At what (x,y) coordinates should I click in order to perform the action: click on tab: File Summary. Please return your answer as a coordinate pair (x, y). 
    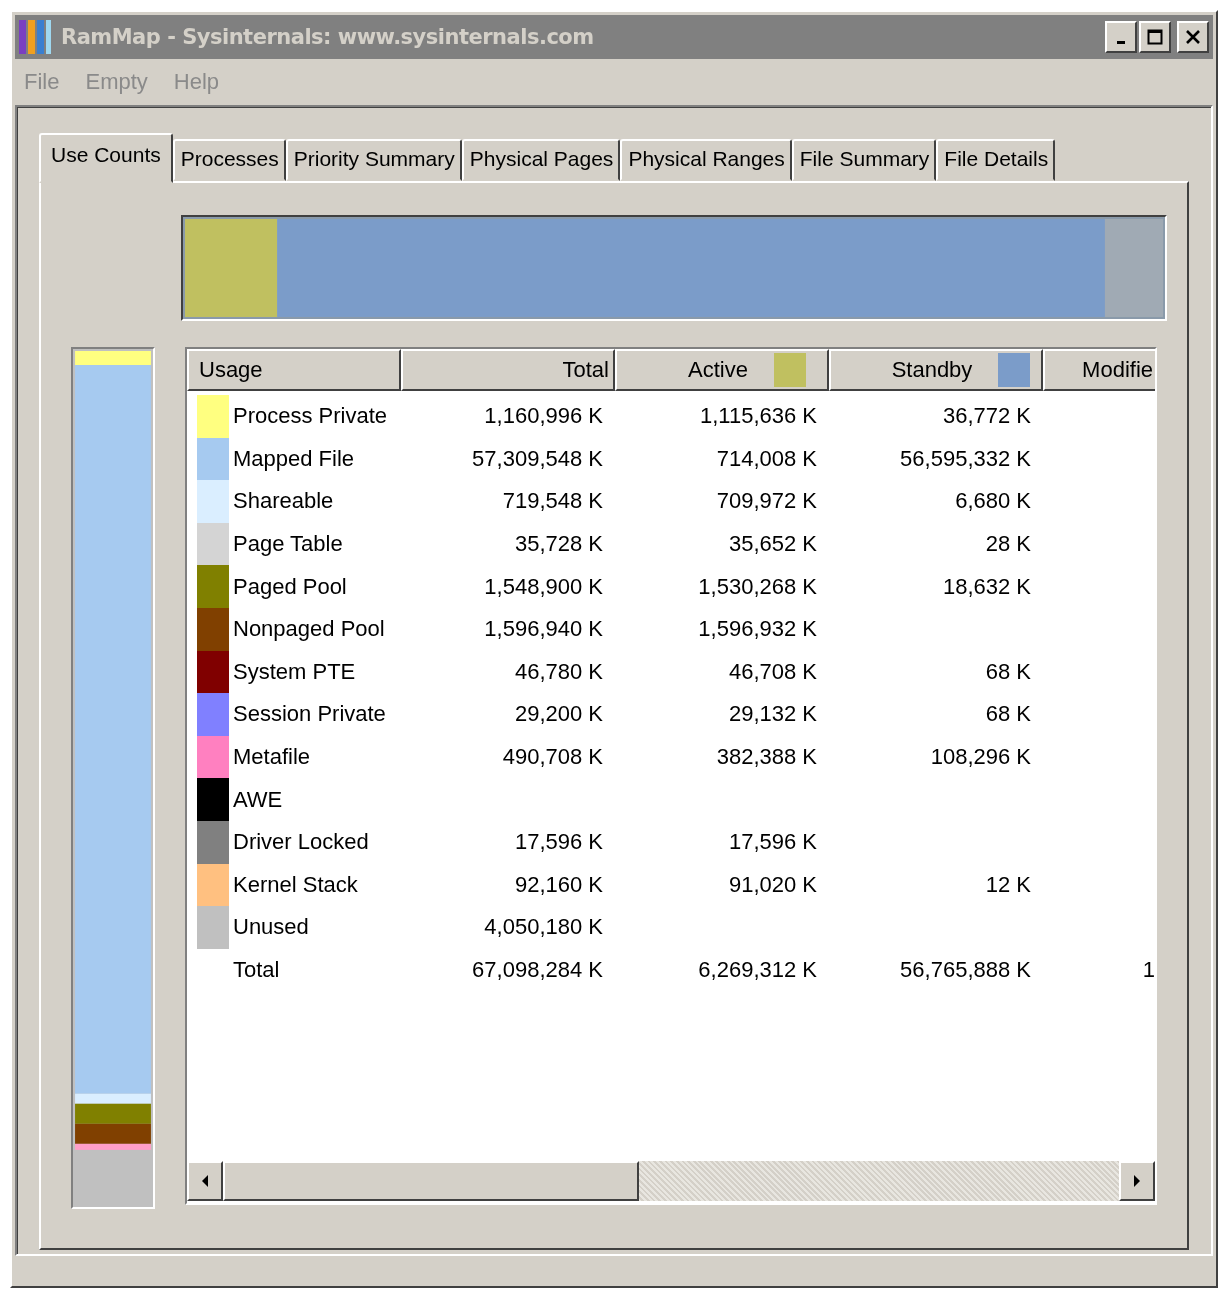
    Looking at the image, I should click on (864, 160).